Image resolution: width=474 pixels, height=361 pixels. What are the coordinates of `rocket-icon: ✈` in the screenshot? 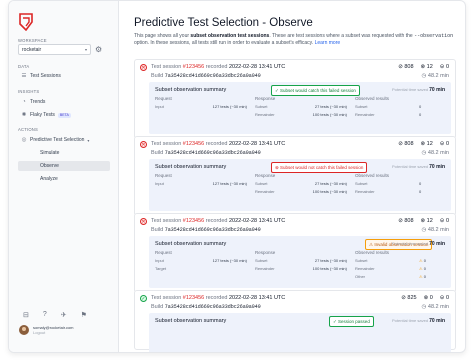 It's located at (64, 315).